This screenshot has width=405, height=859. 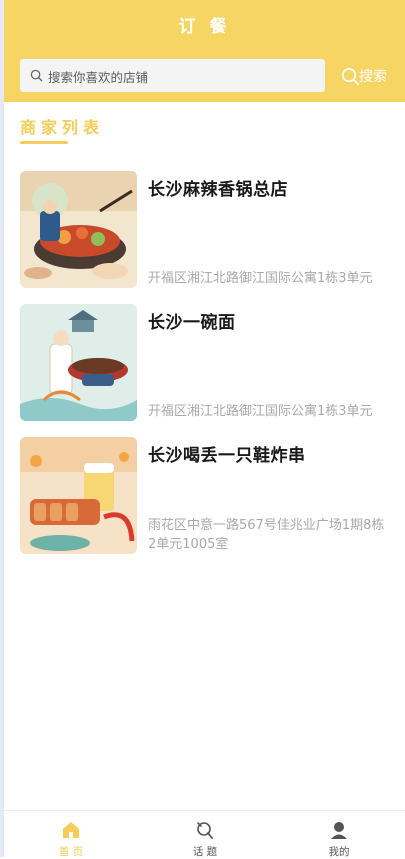 I want to click on search-button: 搜索, so click(x=364, y=76).